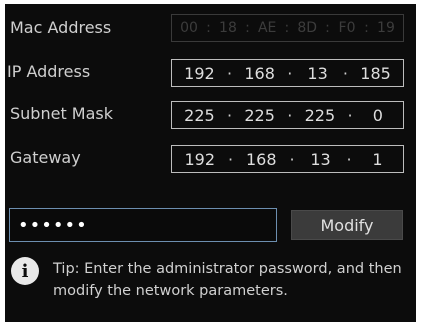 The width and height of the screenshot is (421, 326). I want to click on mac-segment-3: AE, so click(267, 28).